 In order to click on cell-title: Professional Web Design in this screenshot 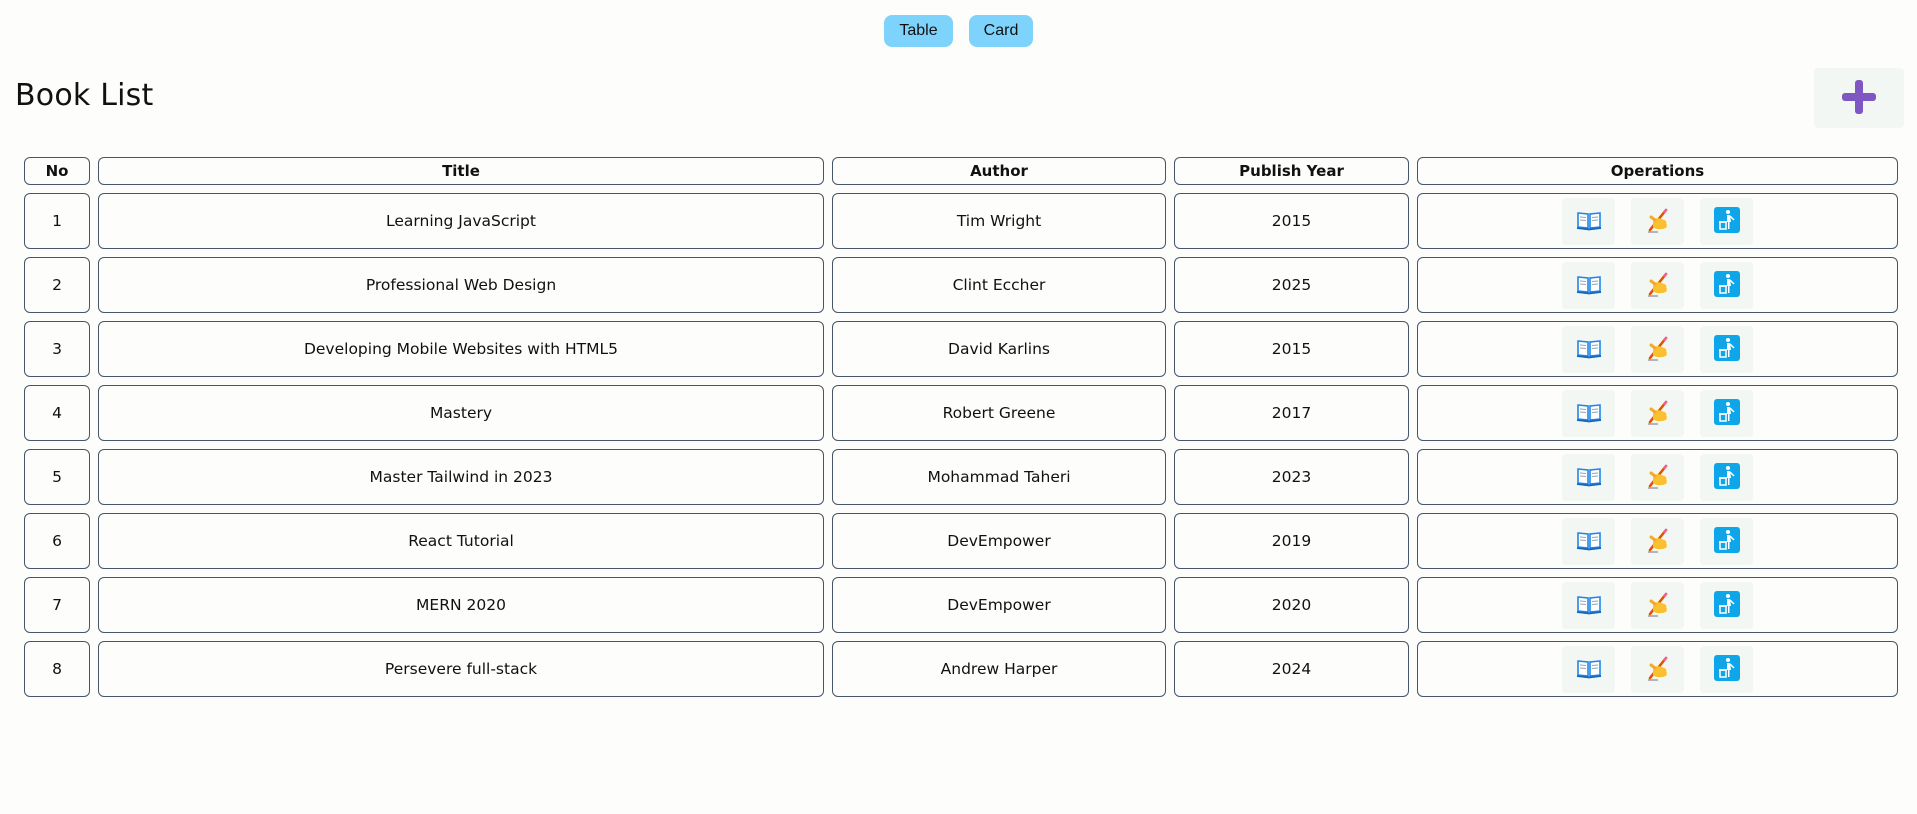, I will do `click(461, 285)`.